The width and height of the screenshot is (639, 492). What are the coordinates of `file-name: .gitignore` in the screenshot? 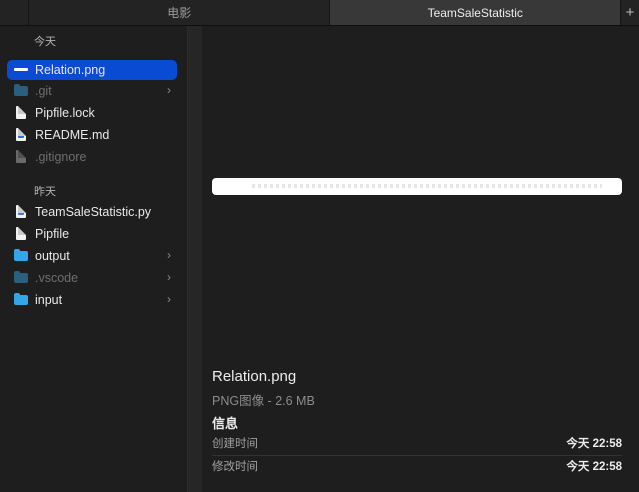 It's located at (61, 157).